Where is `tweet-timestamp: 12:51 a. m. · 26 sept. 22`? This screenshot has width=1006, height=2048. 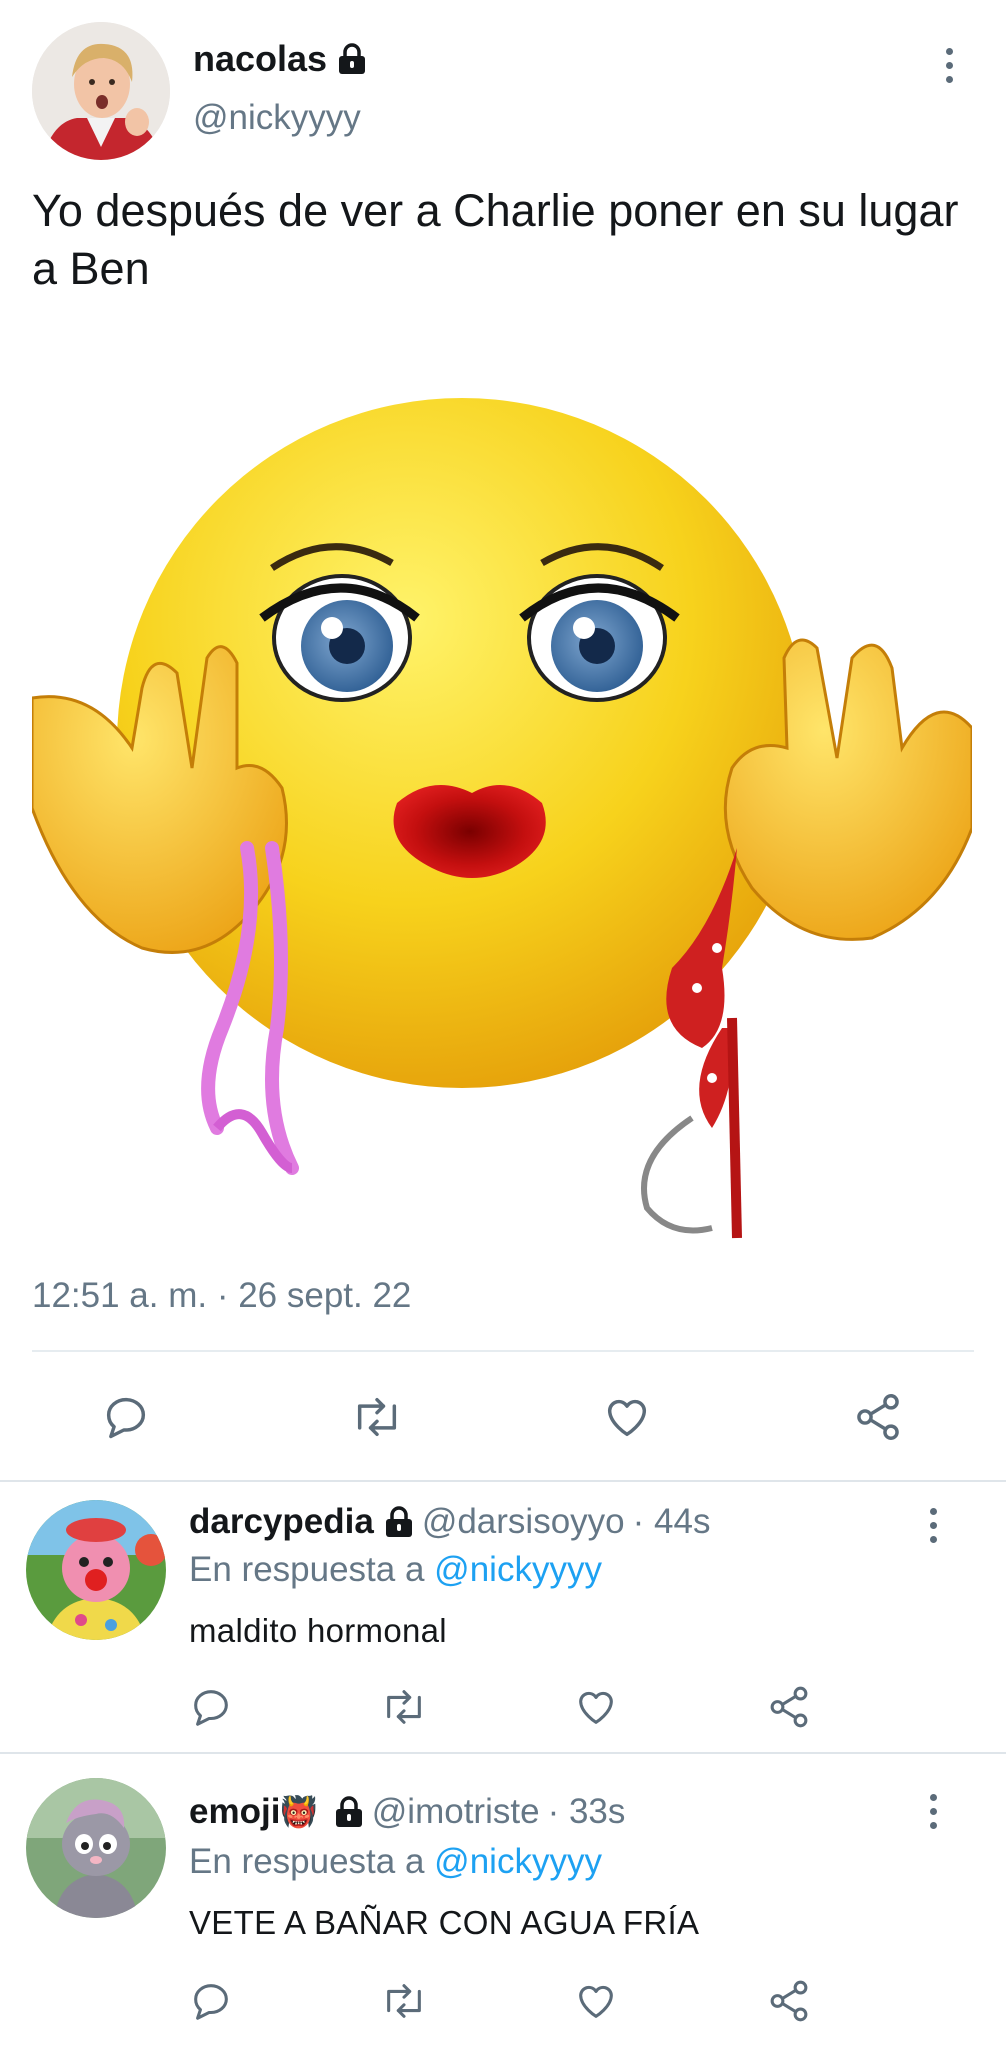
tweet-timestamp: 12:51 a. m. · 26 sept. 22 is located at coordinates (221, 1296).